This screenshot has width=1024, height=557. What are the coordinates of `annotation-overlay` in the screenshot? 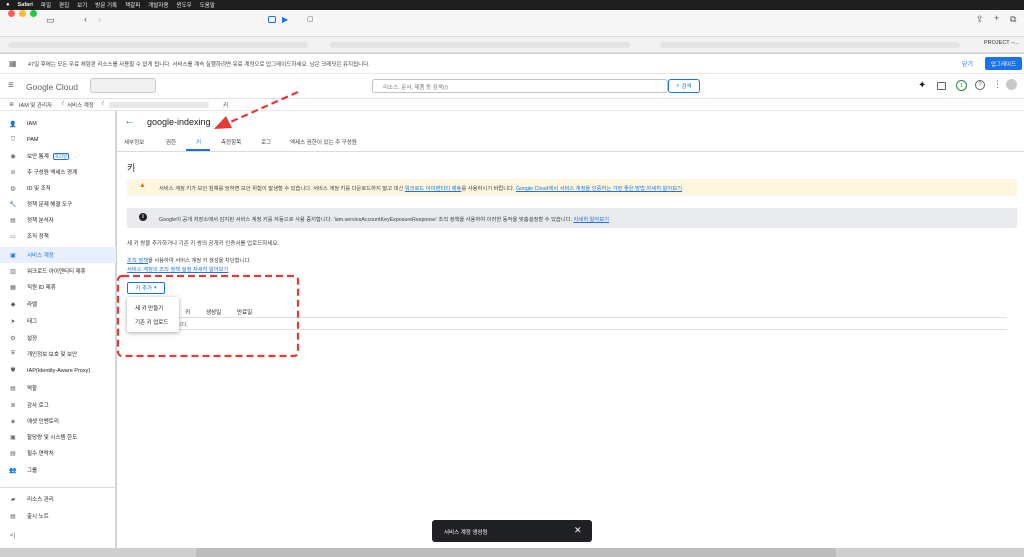 It's located at (208, 224).